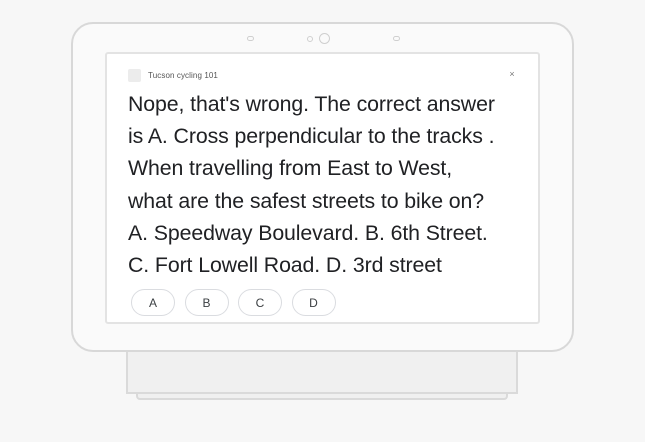 This screenshot has height=442, width=645. Describe the element at coordinates (311, 104) in the screenshot. I see `response-line: Nope, that's wrong. The correct answer` at that location.